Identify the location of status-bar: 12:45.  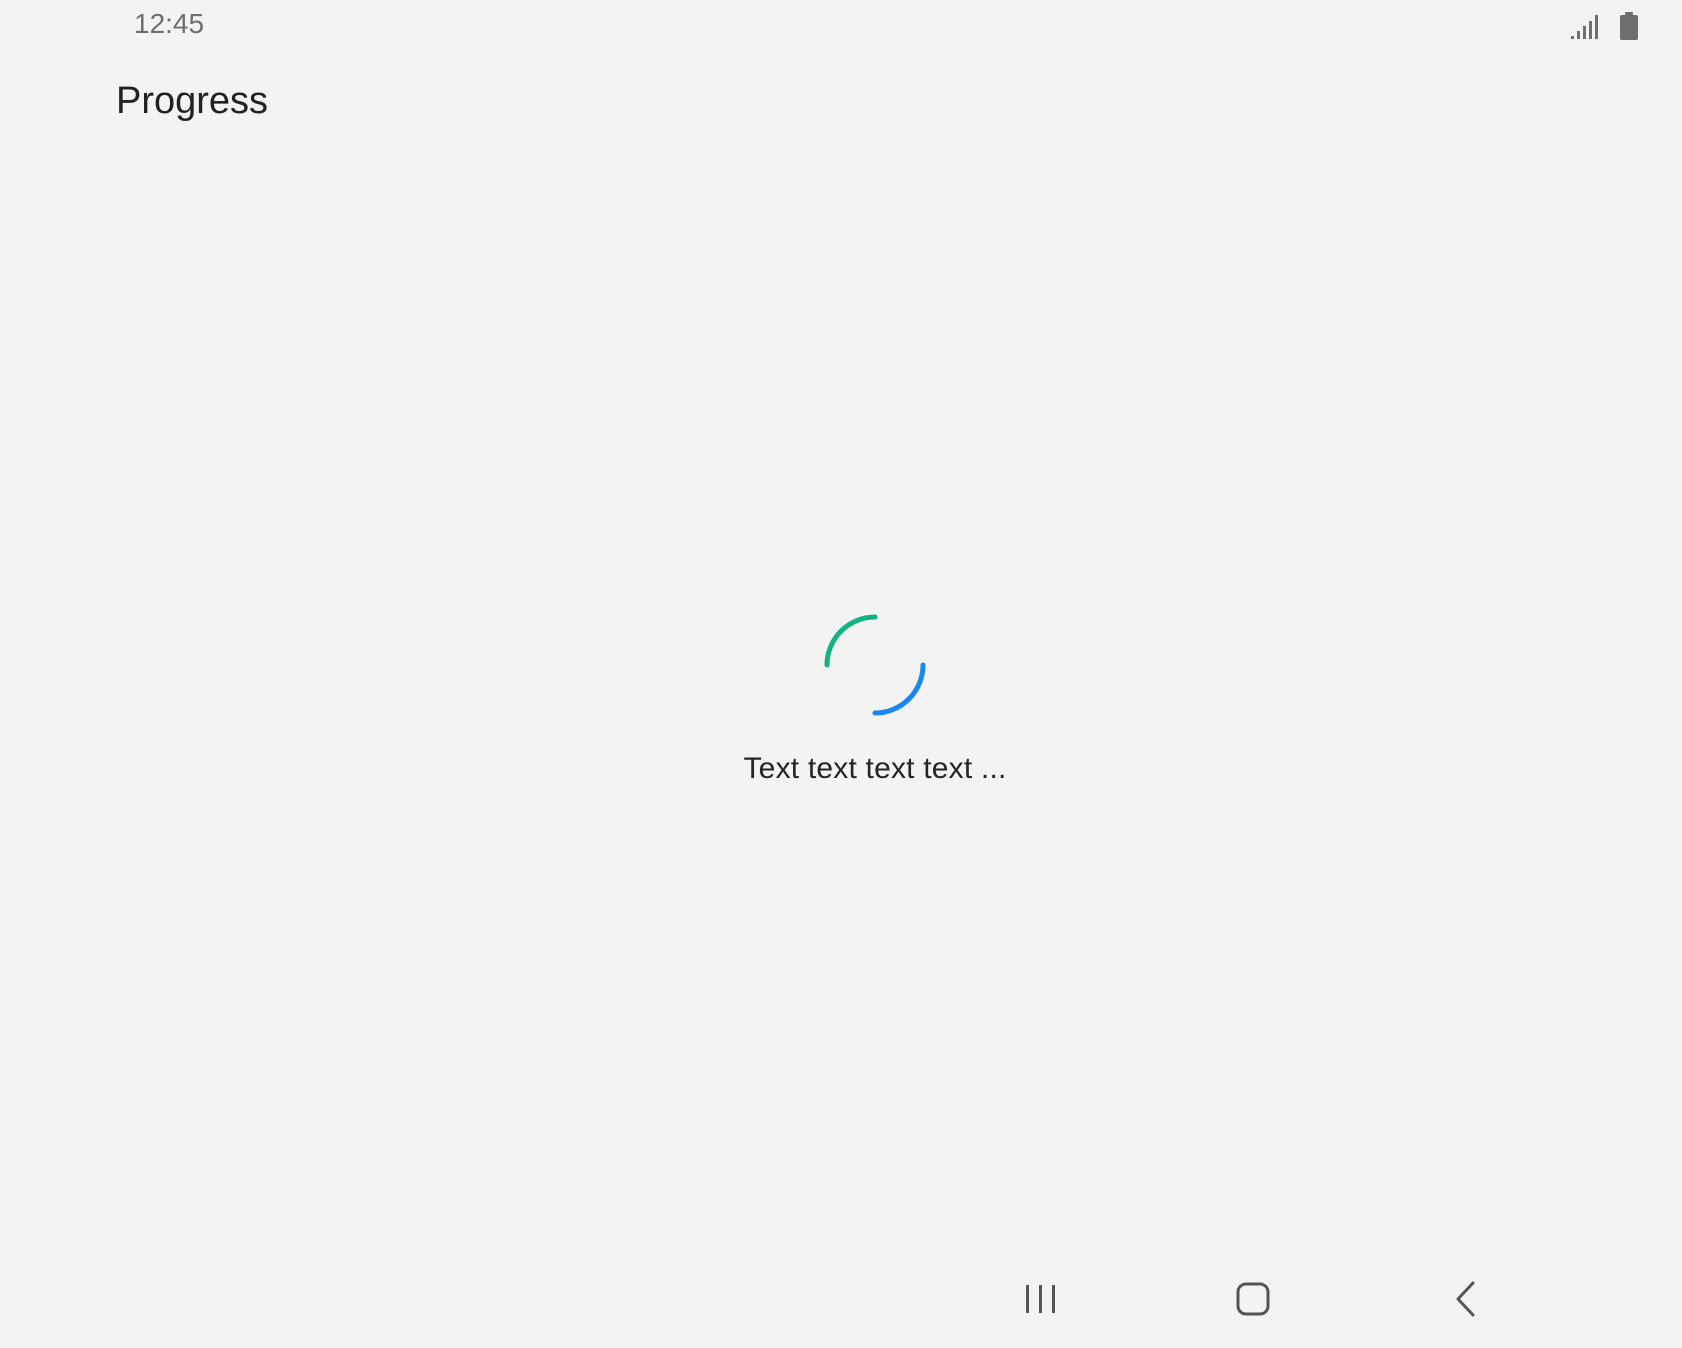
(841, 25).